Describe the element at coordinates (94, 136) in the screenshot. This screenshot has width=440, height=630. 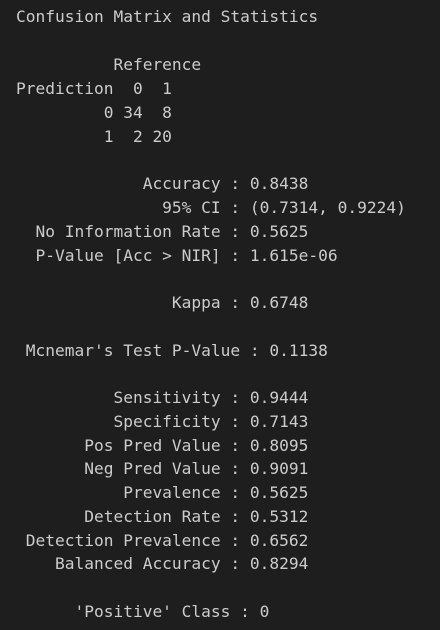
I see `matrix-row-1: 1 2 20` at that location.